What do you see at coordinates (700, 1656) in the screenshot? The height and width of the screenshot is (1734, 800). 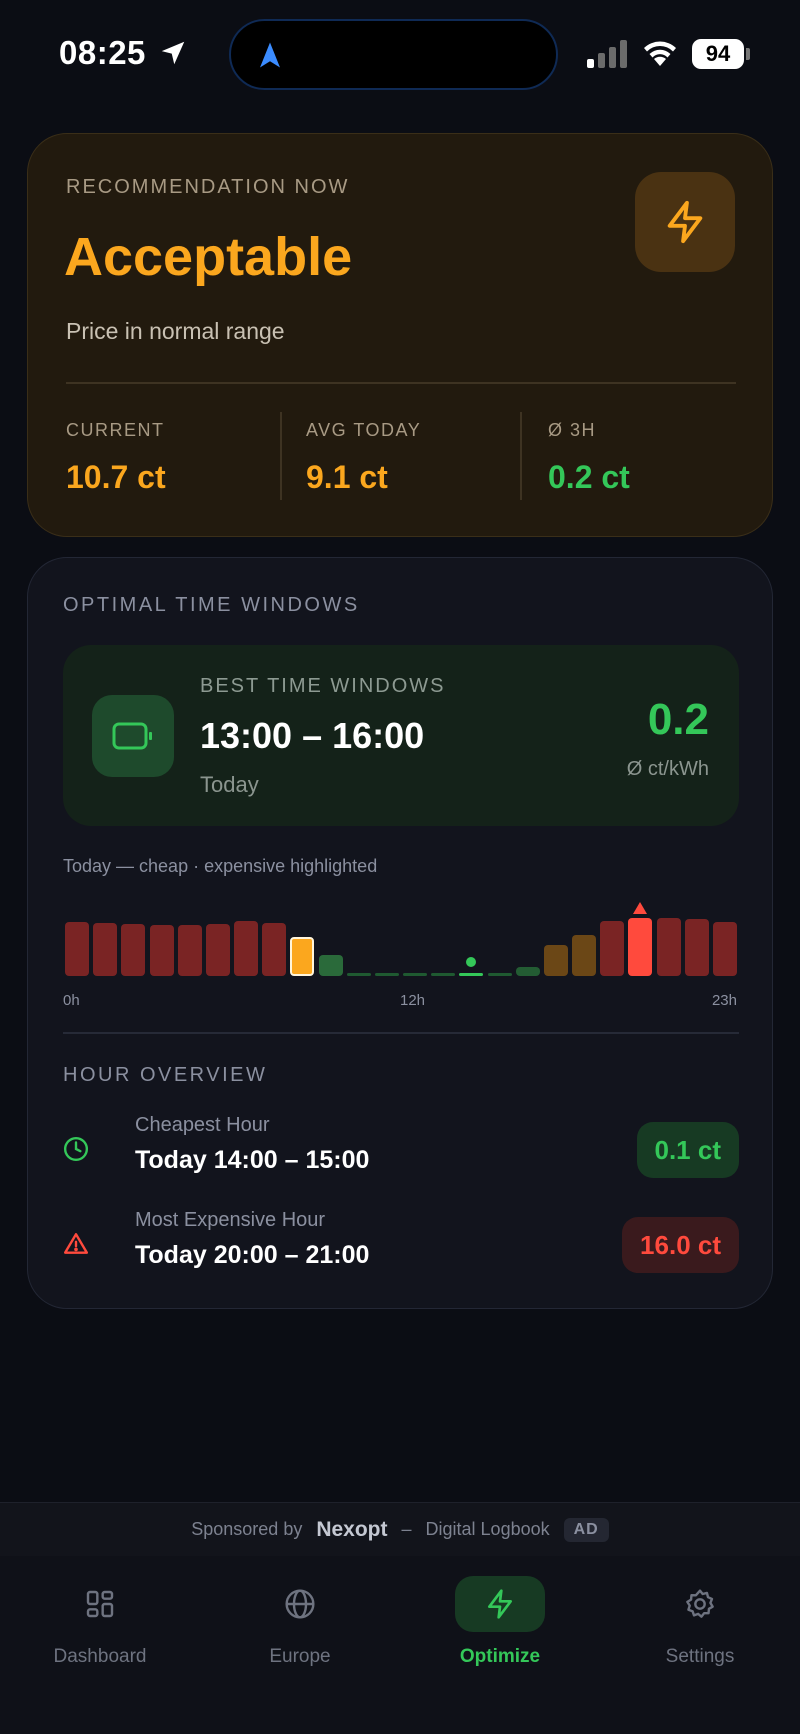 I see `tab-settings-label: Settings` at bounding box center [700, 1656].